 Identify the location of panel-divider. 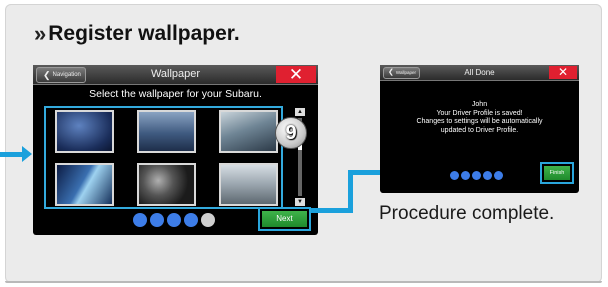
(303, 282).